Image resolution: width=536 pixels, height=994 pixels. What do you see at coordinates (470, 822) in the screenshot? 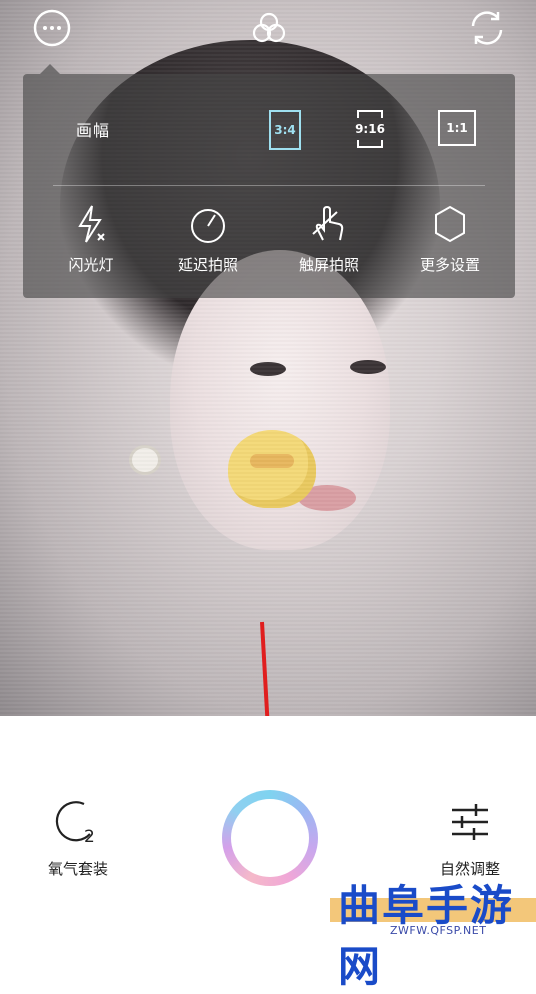
I see `adjust-sliders-icon` at bounding box center [470, 822].